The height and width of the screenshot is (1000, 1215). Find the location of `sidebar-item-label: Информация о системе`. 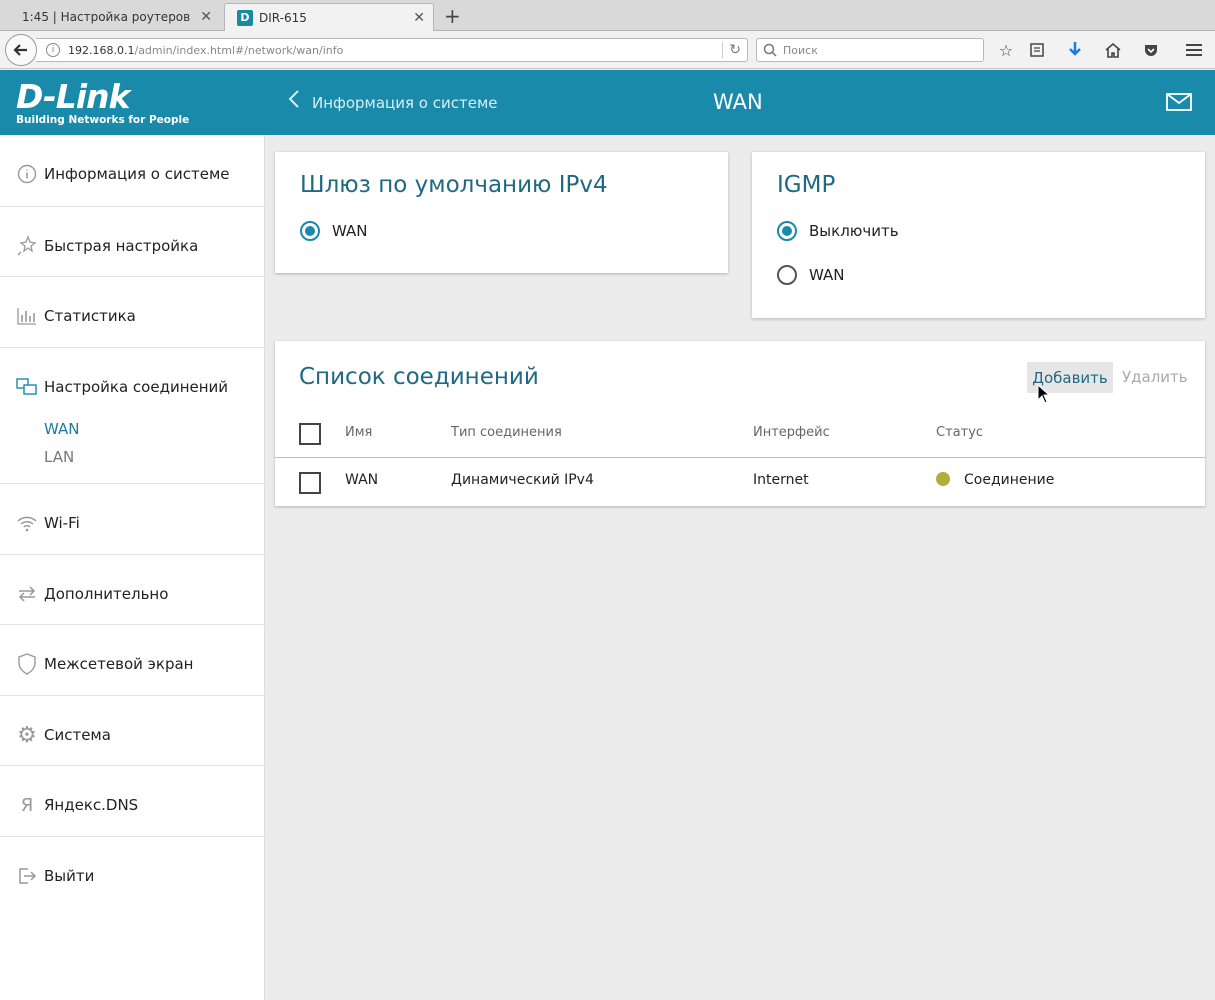

sidebar-item-label: Информация о системе is located at coordinates (137, 174).